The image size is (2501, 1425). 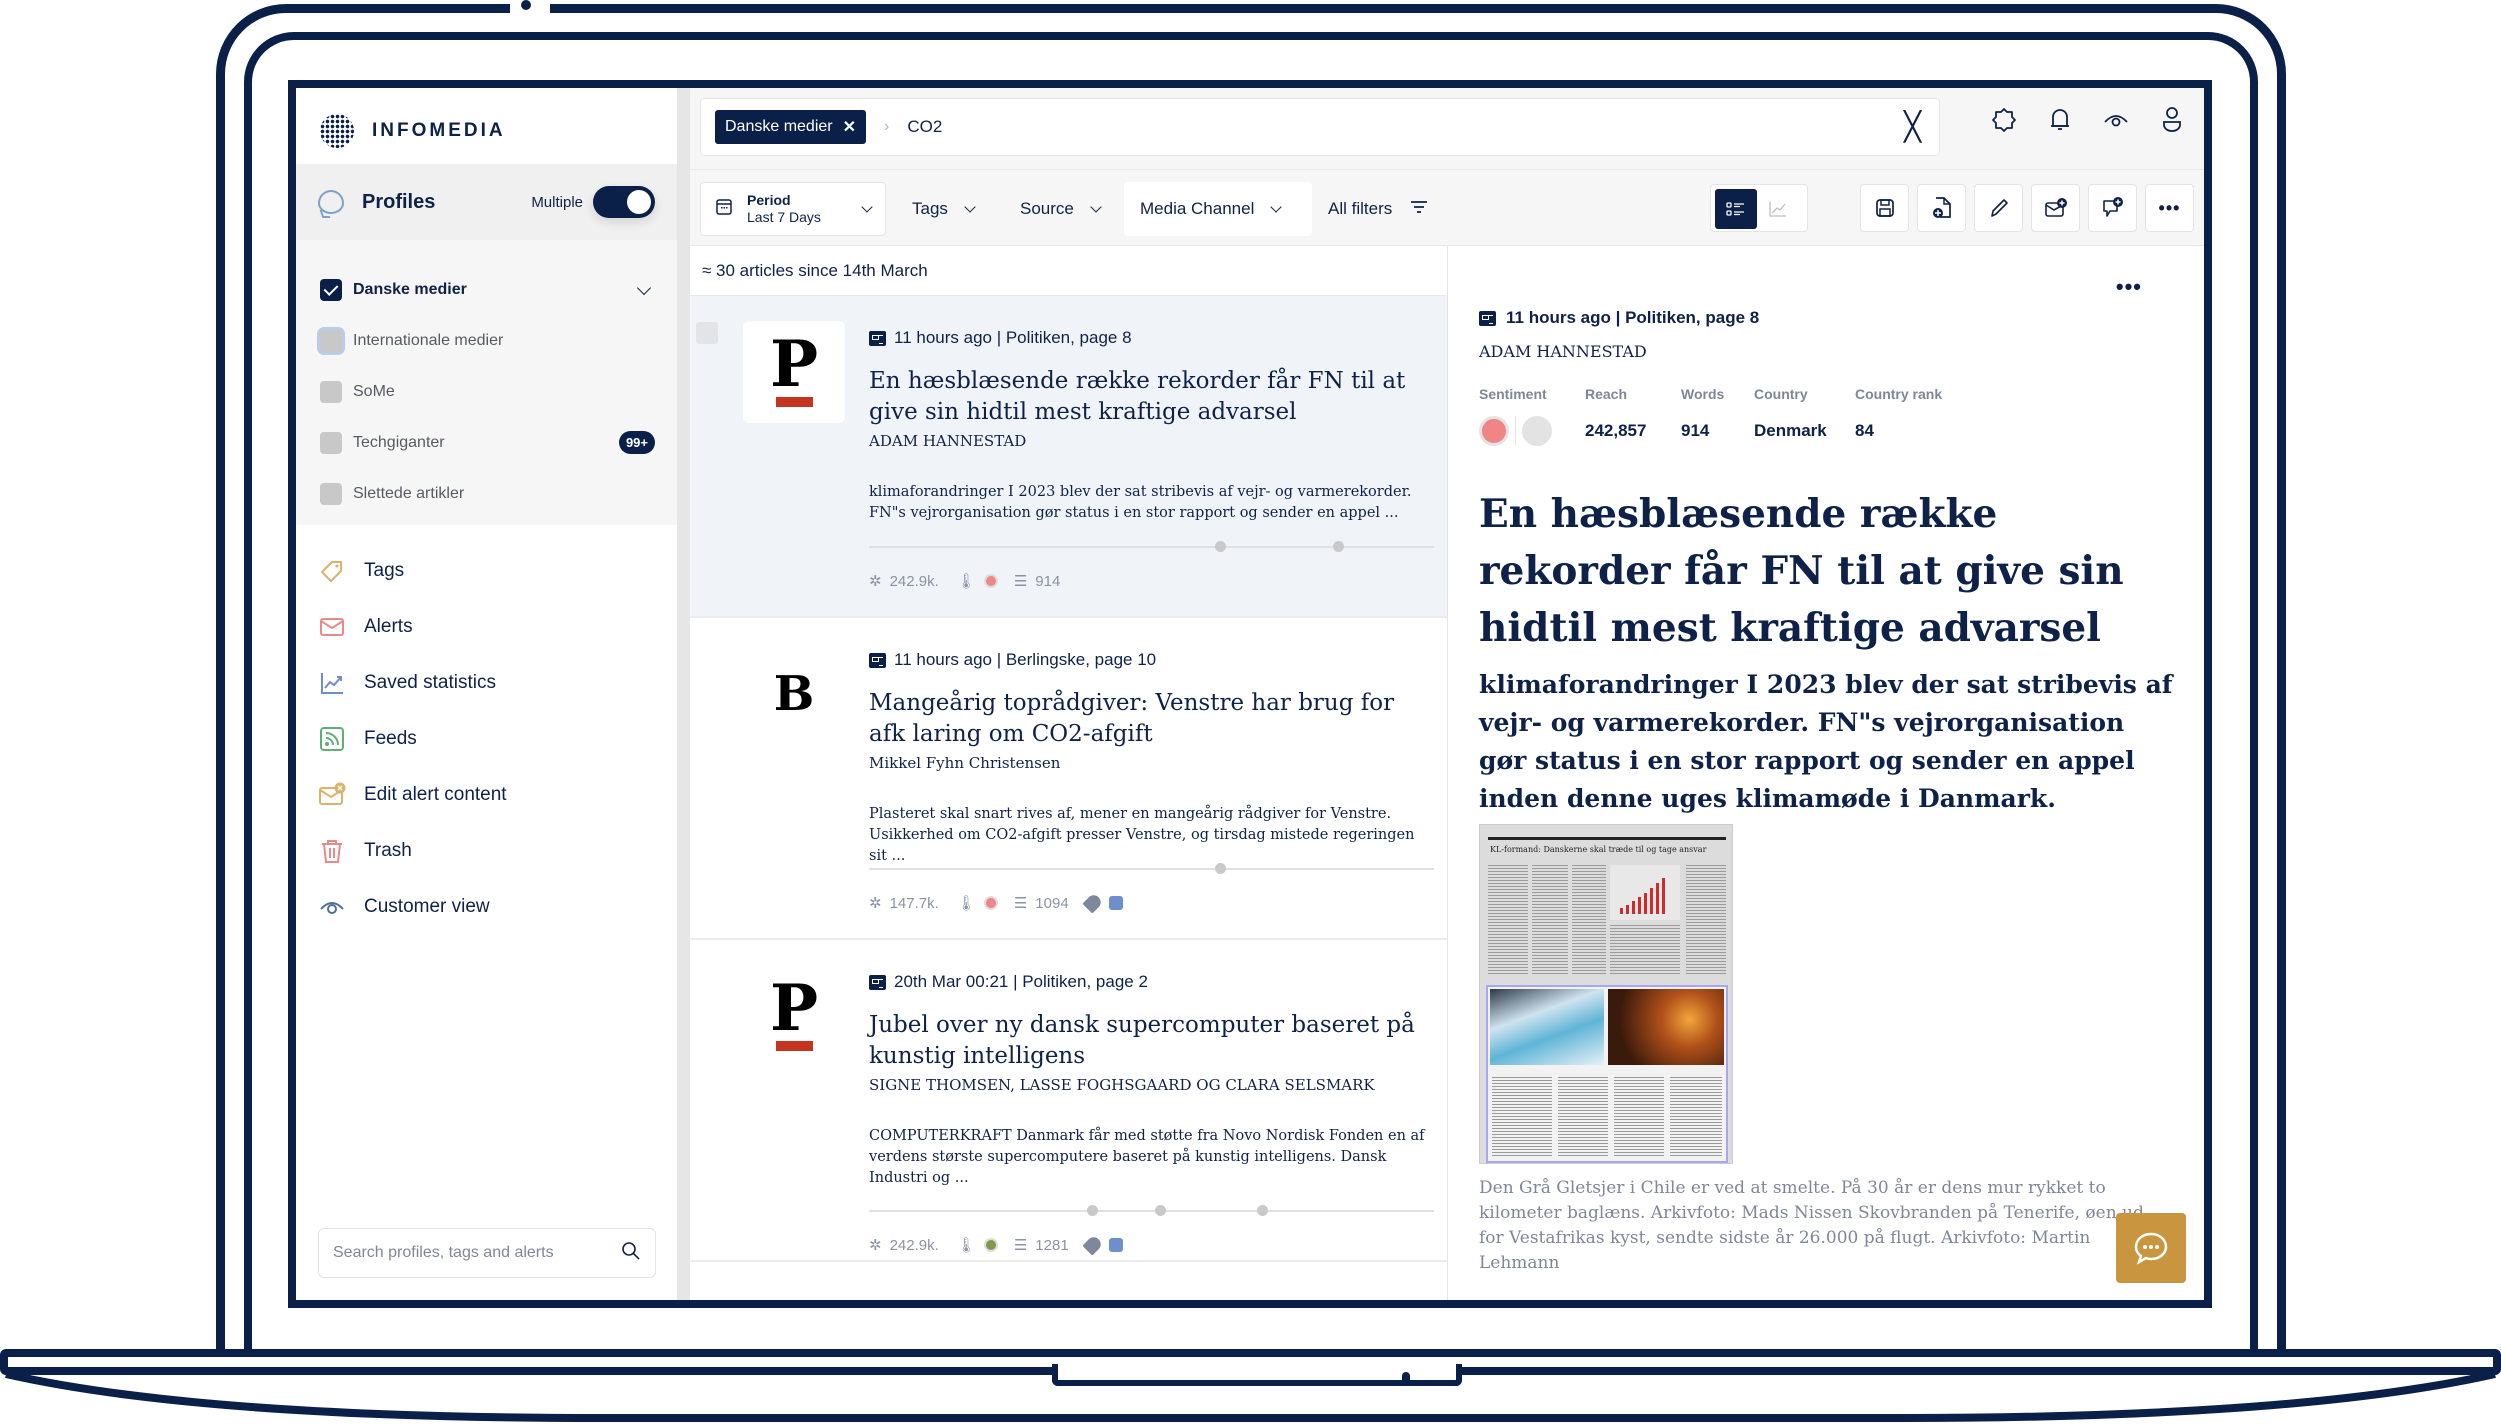 What do you see at coordinates (486, 340) in the screenshot?
I see `profile-item-internationale-medier: Internationale medier` at bounding box center [486, 340].